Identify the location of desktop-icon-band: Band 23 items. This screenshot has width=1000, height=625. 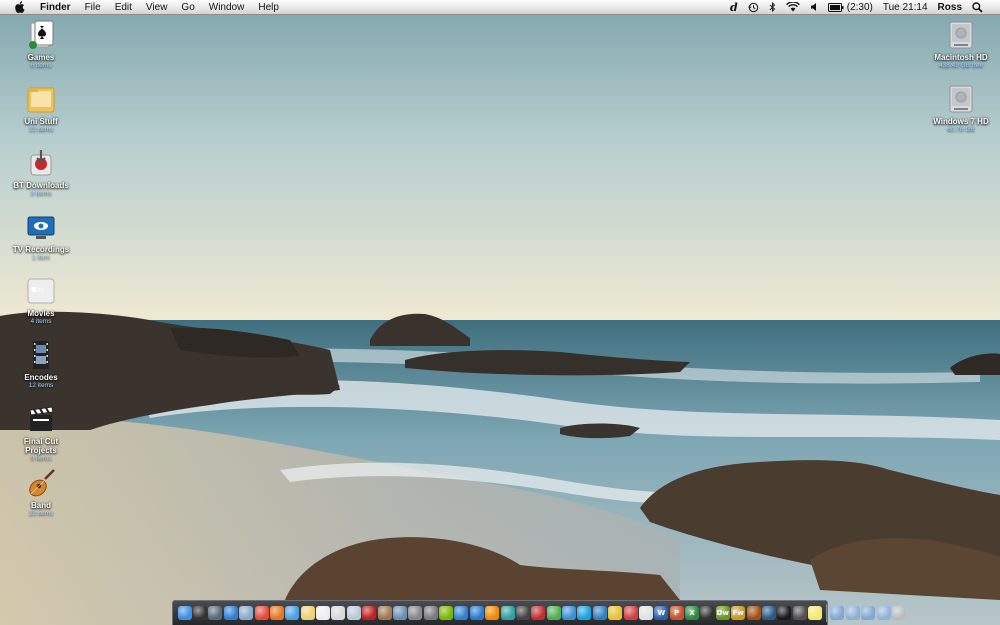
(41, 492).